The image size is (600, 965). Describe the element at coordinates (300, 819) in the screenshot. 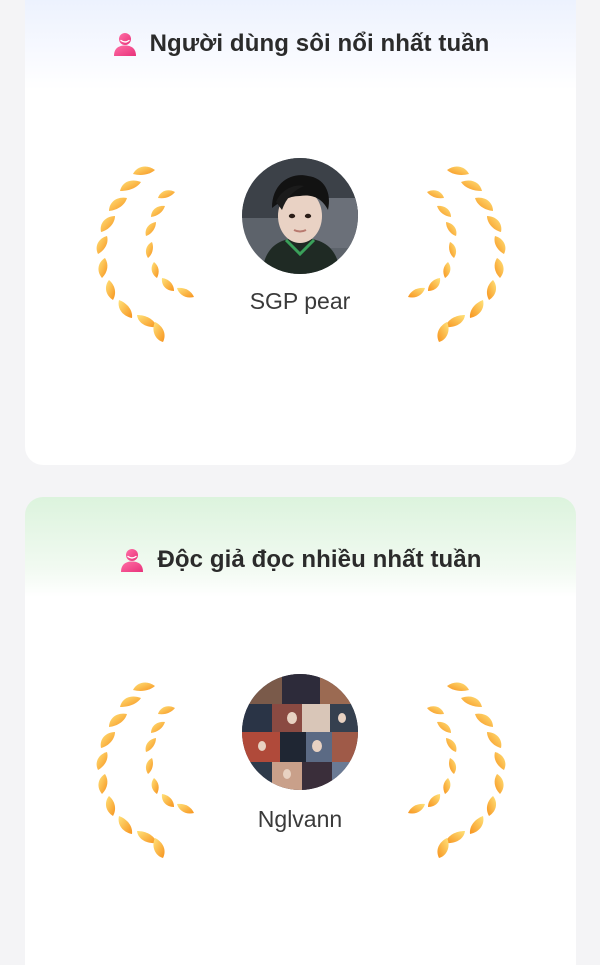

I see `user-name: Nglvann` at that location.